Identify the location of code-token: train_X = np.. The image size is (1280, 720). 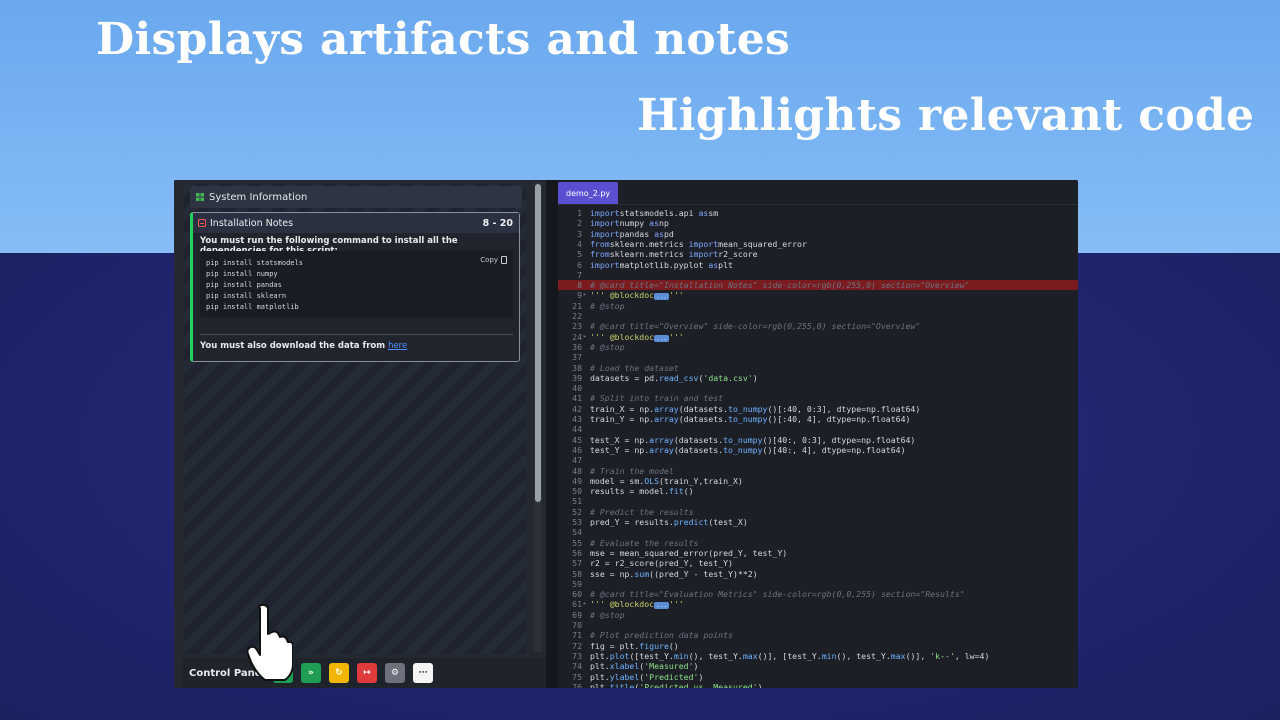
(622, 408).